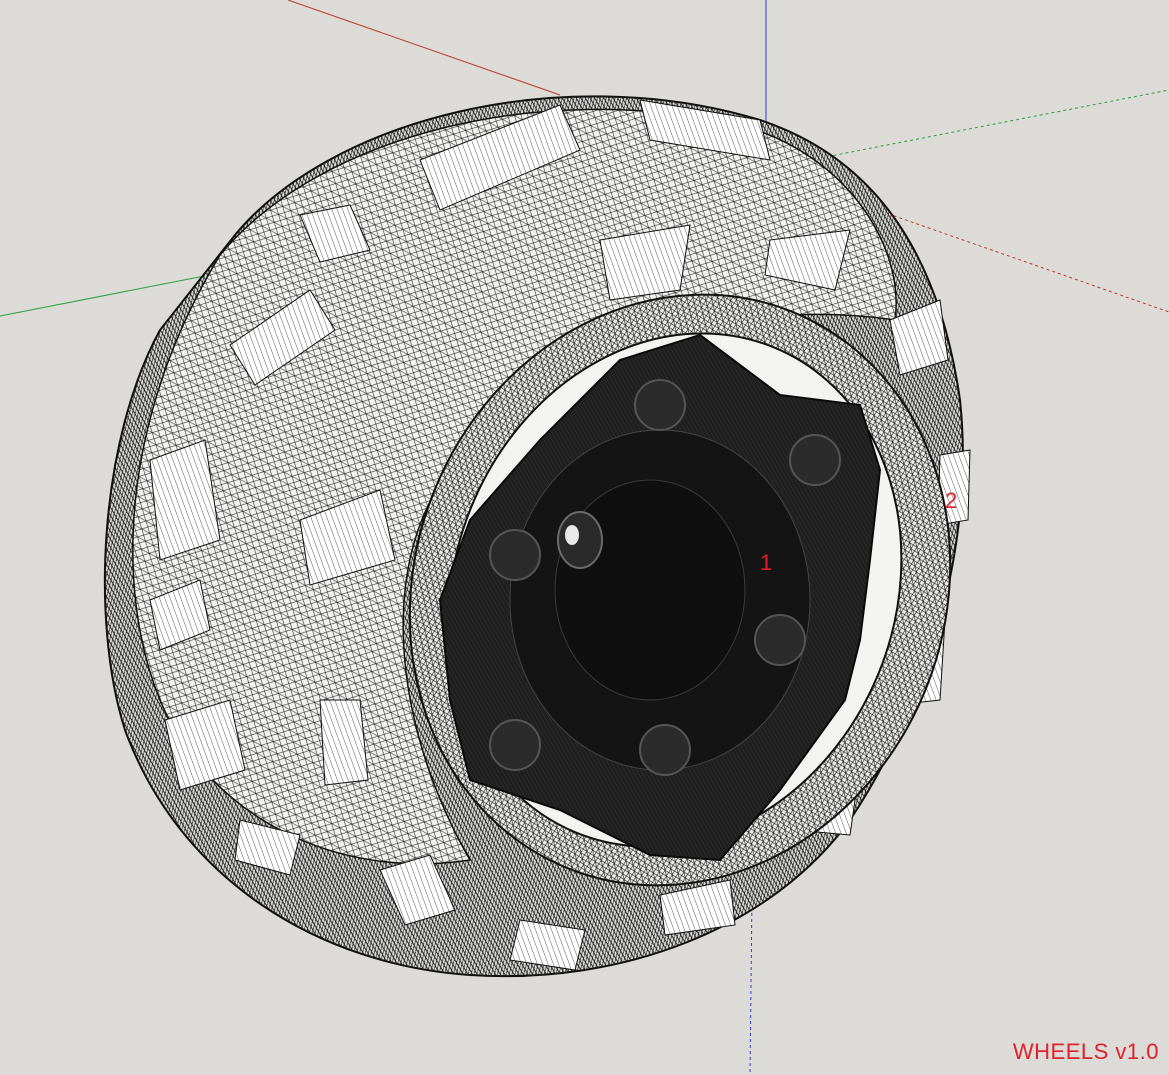 This screenshot has height=1075, width=1169. I want to click on blue-axis-dashed, so click(751, 984).